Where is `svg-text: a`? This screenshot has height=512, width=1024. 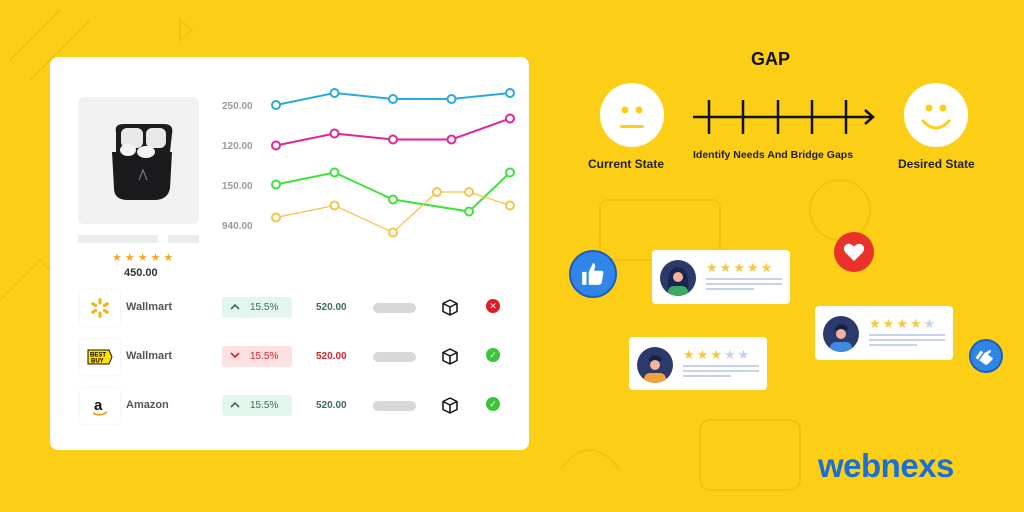
svg-text: a is located at coordinates (98, 405).